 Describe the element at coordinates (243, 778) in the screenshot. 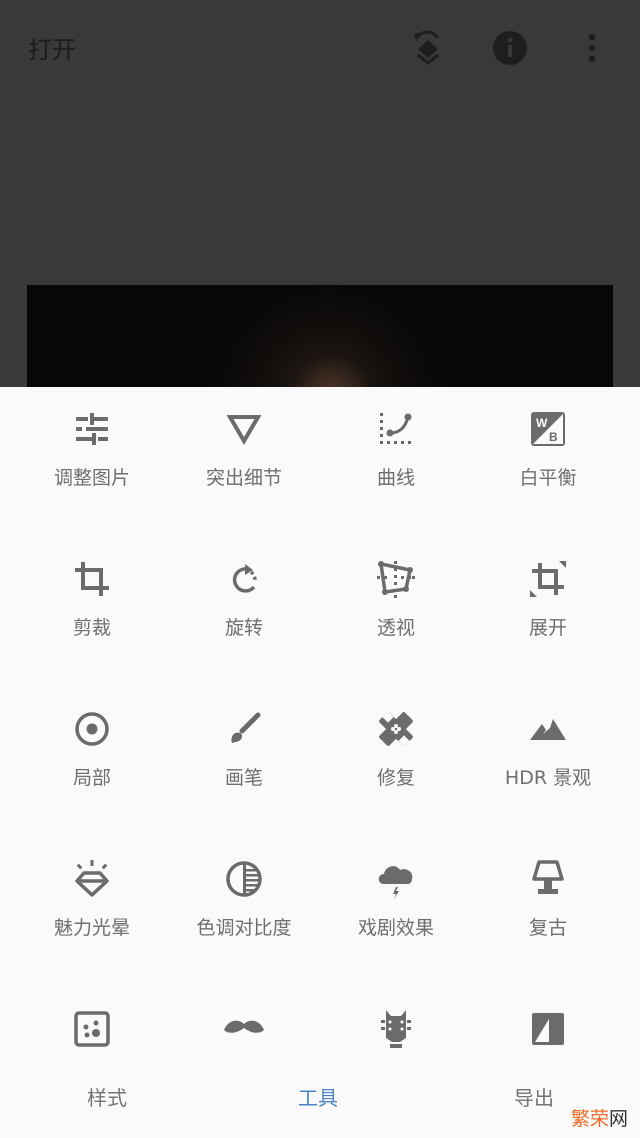

I see `tool-label: 画笔` at that location.